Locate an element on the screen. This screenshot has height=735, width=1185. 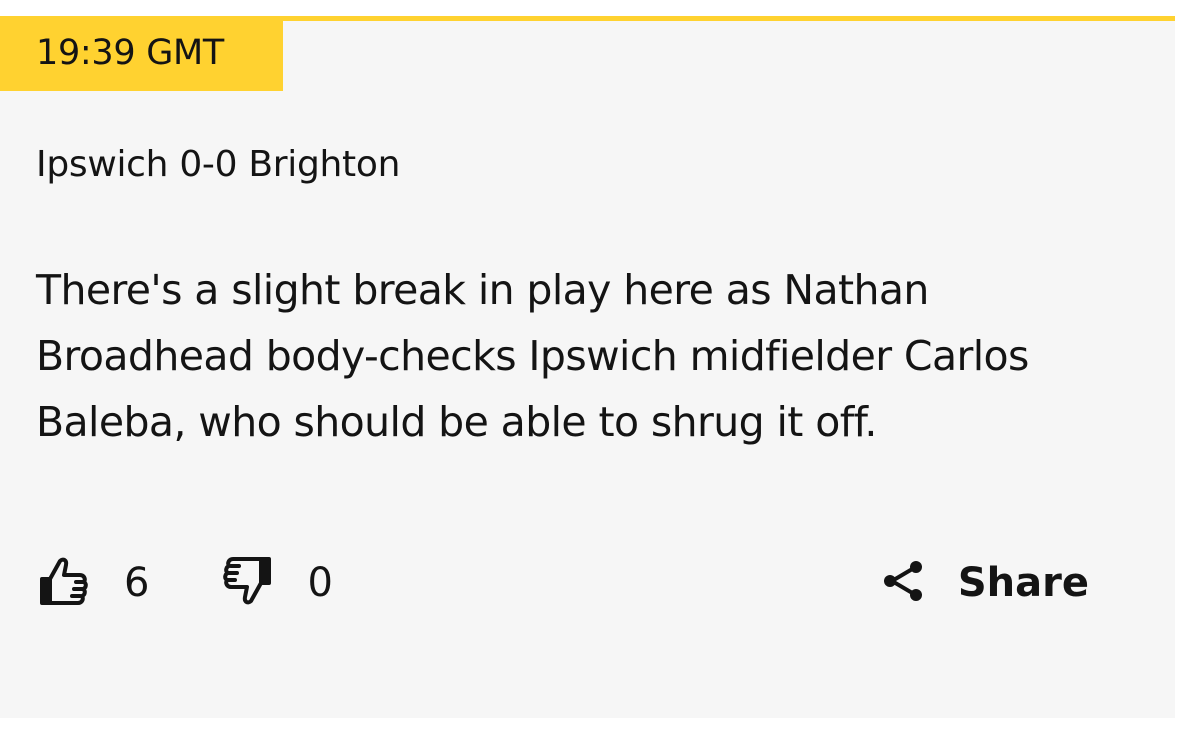
dislike-count: 0 is located at coordinates (320, 583).